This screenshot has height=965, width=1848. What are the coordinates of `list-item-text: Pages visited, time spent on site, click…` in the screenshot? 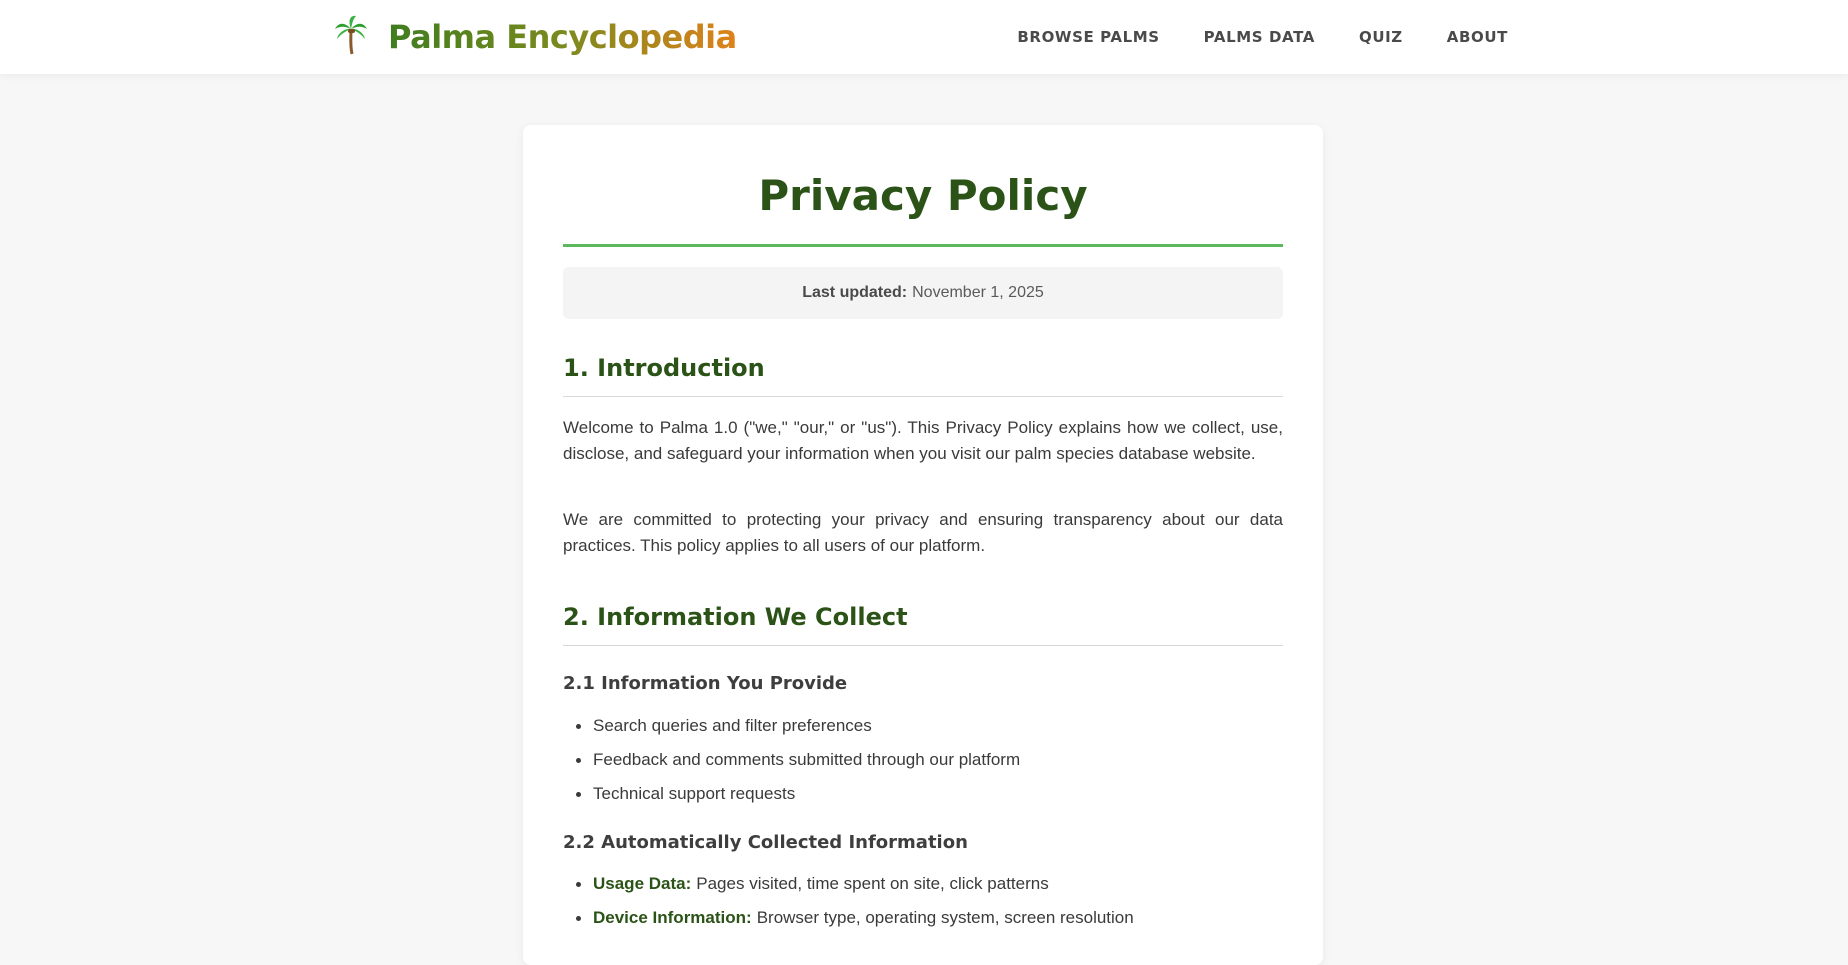 It's located at (872, 883).